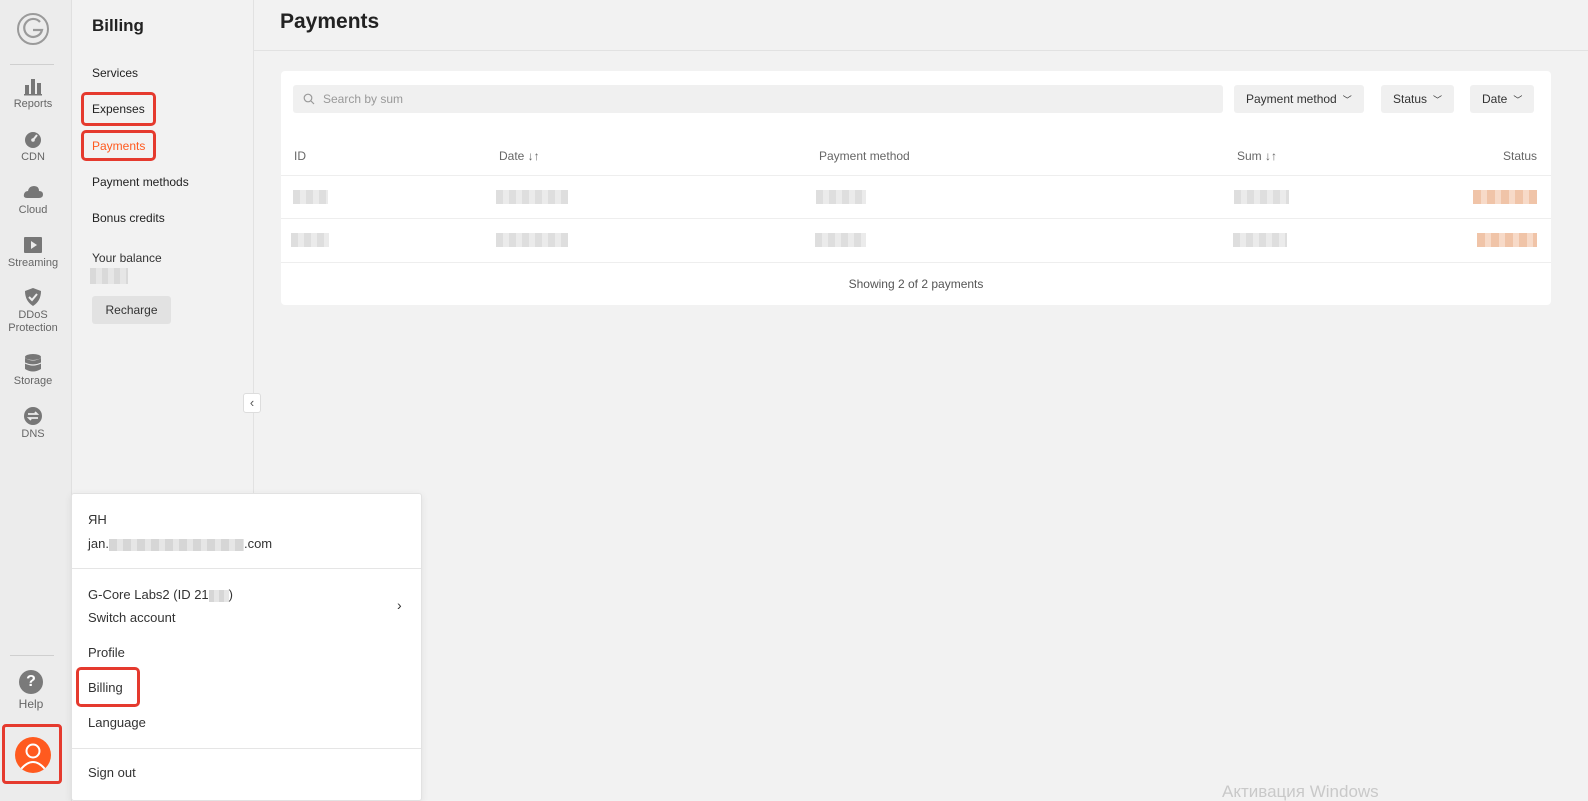 This screenshot has height=801, width=1588. Describe the element at coordinates (519, 156) in the screenshot. I see `column-header-date: Date ↓↑` at that location.